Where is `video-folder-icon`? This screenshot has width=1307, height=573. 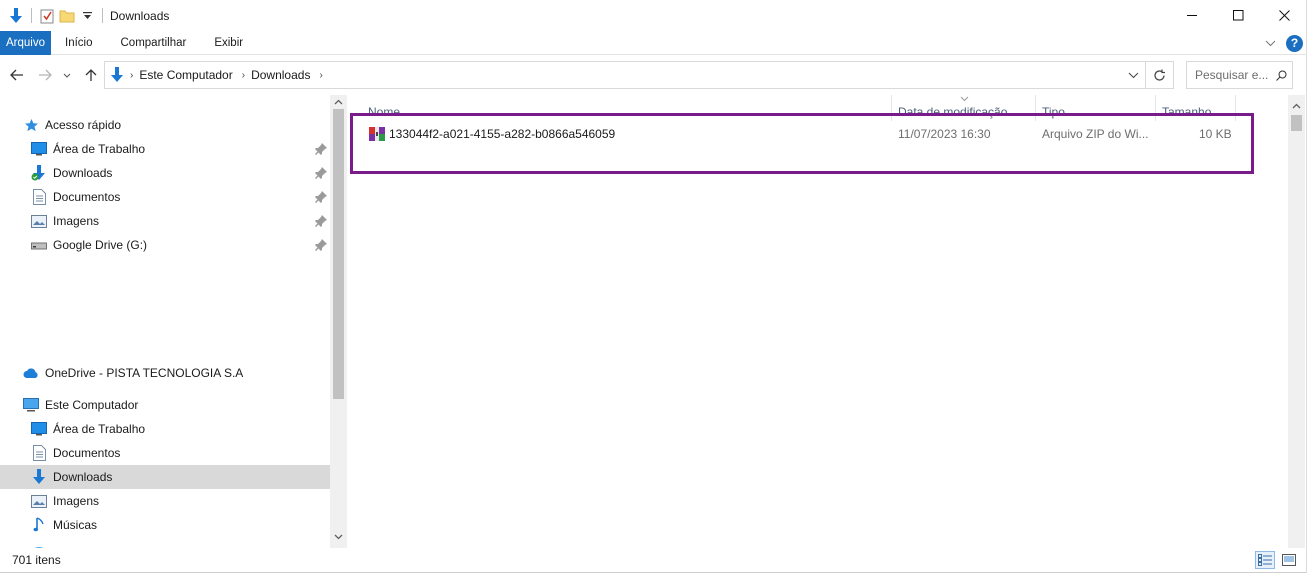
video-folder-icon is located at coordinates (39, 544).